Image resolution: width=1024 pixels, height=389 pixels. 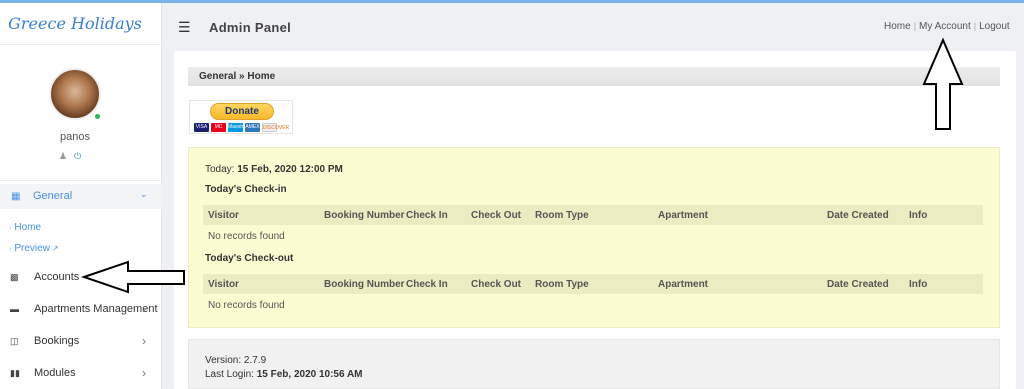 What do you see at coordinates (943, 83) in the screenshot?
I see `arrow-up-icon` at bounding box center [943, 83].